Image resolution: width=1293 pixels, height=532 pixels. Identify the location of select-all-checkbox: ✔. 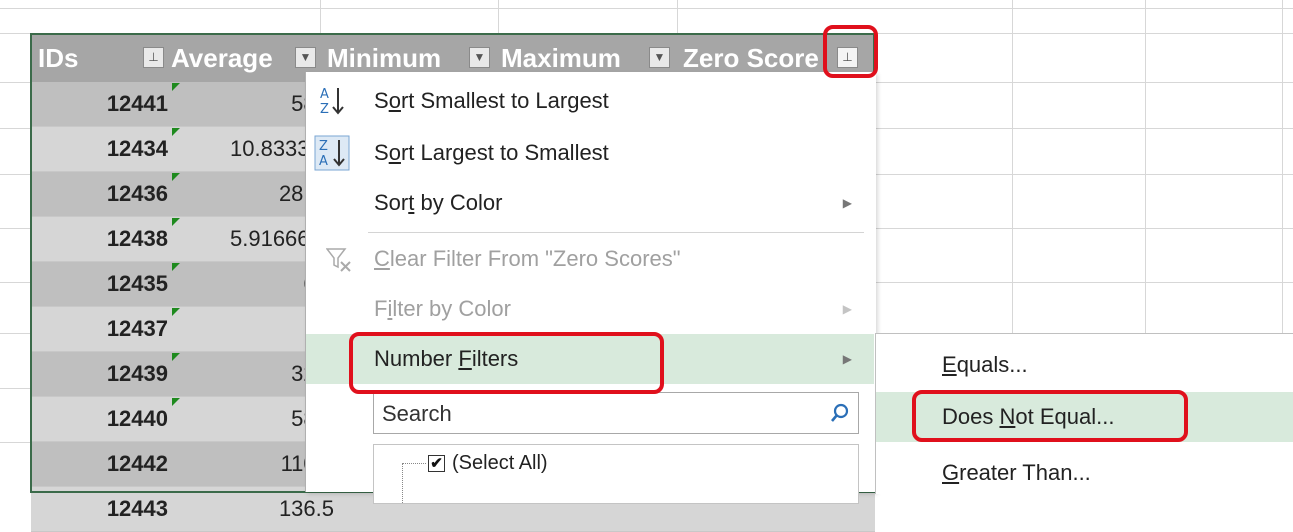
(436, 463).